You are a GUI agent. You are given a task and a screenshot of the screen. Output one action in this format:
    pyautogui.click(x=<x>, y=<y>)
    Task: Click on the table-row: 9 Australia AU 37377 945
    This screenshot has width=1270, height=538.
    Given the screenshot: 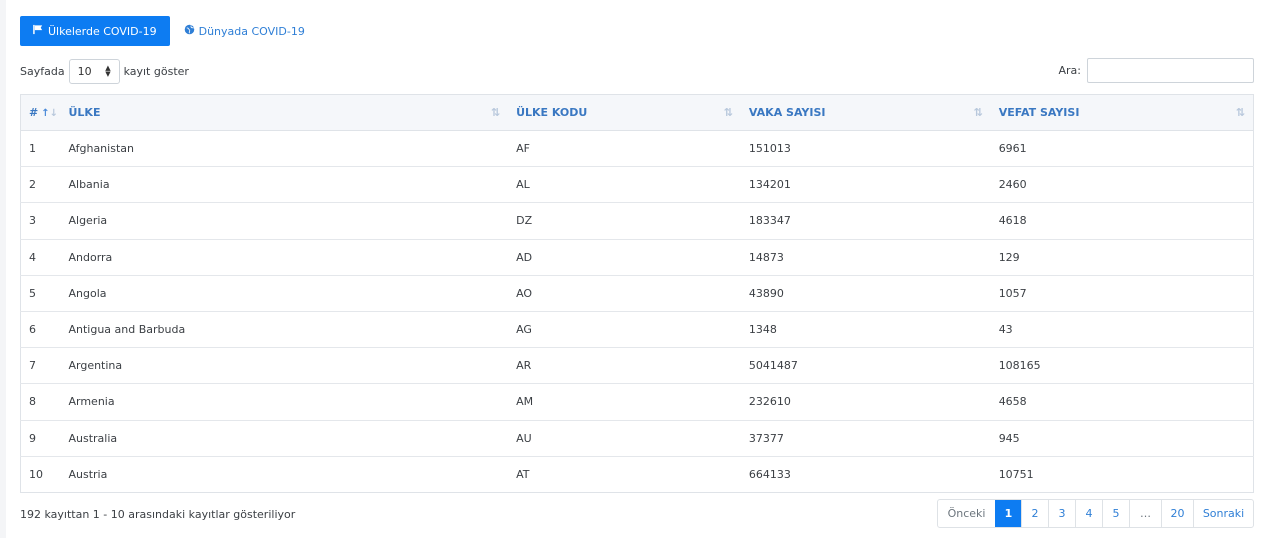 What is the action you would take?
    pyautogui.click(x=637, y=438)
    